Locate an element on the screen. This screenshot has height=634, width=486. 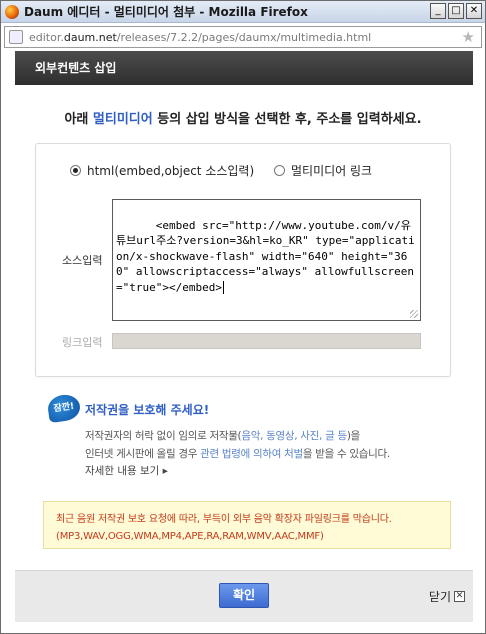
confirm-button: 확인 is located at coordinates (244, 595).